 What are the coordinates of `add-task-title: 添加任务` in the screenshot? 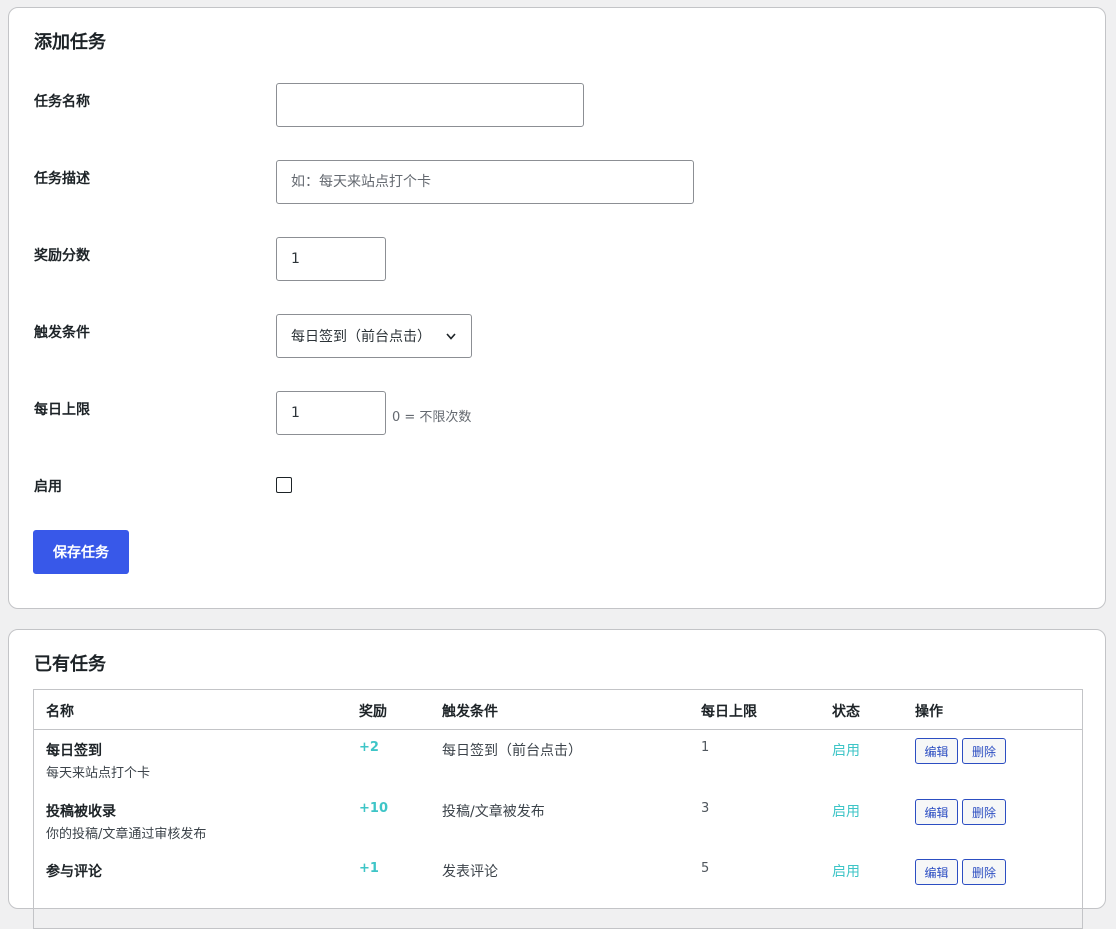 It's located at (70, 42).